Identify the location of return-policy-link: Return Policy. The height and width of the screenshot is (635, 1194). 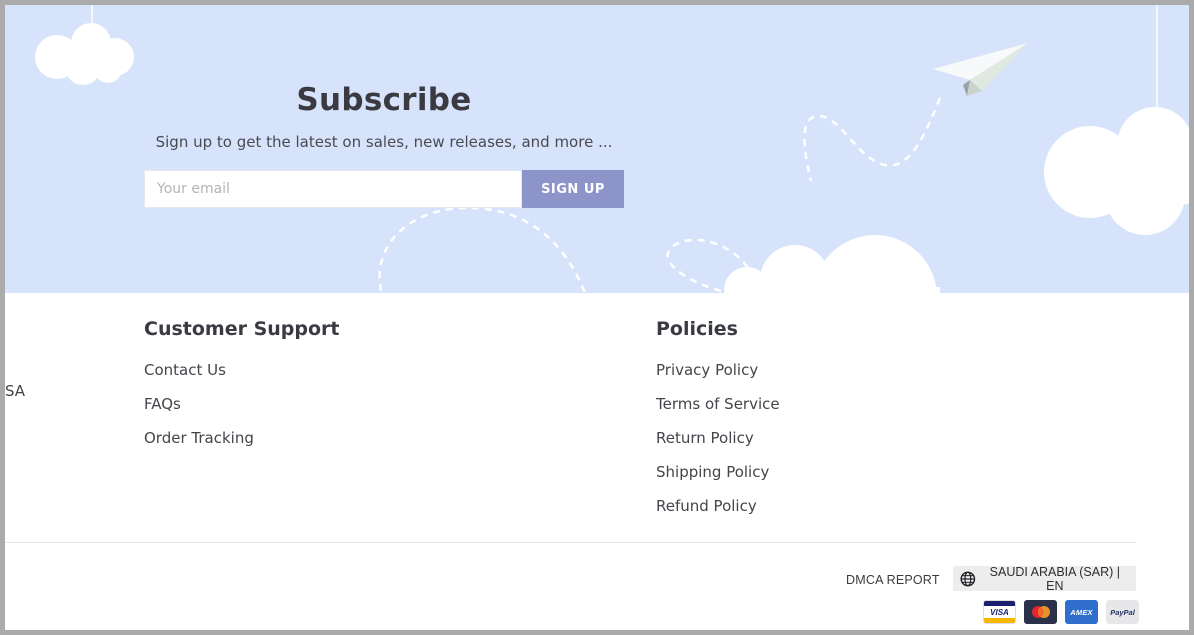
(705, 438).